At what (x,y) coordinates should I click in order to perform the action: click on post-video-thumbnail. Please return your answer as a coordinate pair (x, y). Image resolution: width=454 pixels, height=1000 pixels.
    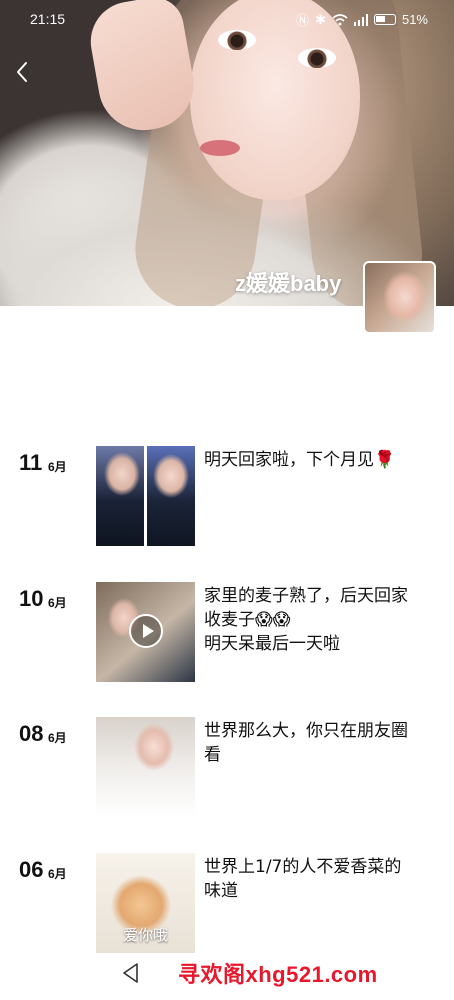
    Looking at the image, I should click on (145, 632).